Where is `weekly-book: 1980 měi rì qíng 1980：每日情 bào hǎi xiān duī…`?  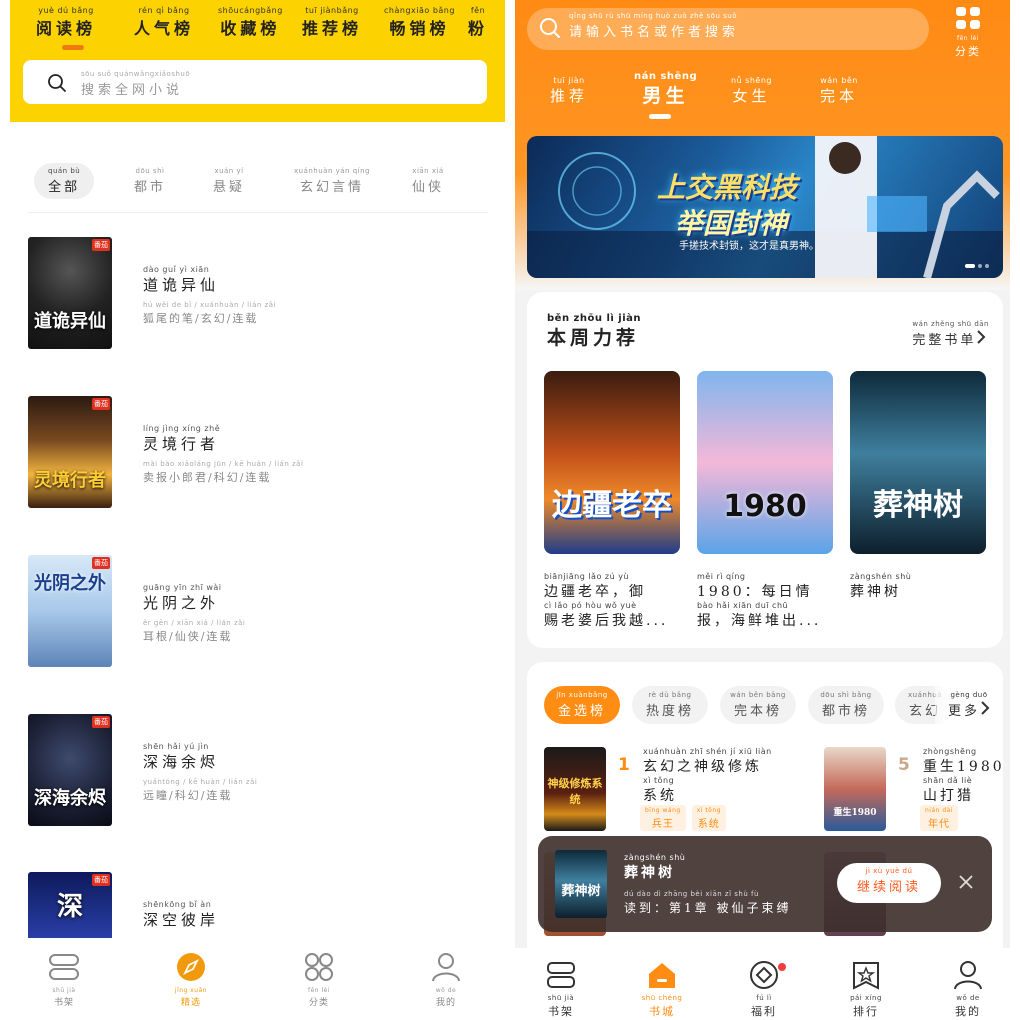
weekly-book: 1980 měi rì qíng 1980：每日情 bào hǎi xiān duī… is located at coordinates (765, 500).